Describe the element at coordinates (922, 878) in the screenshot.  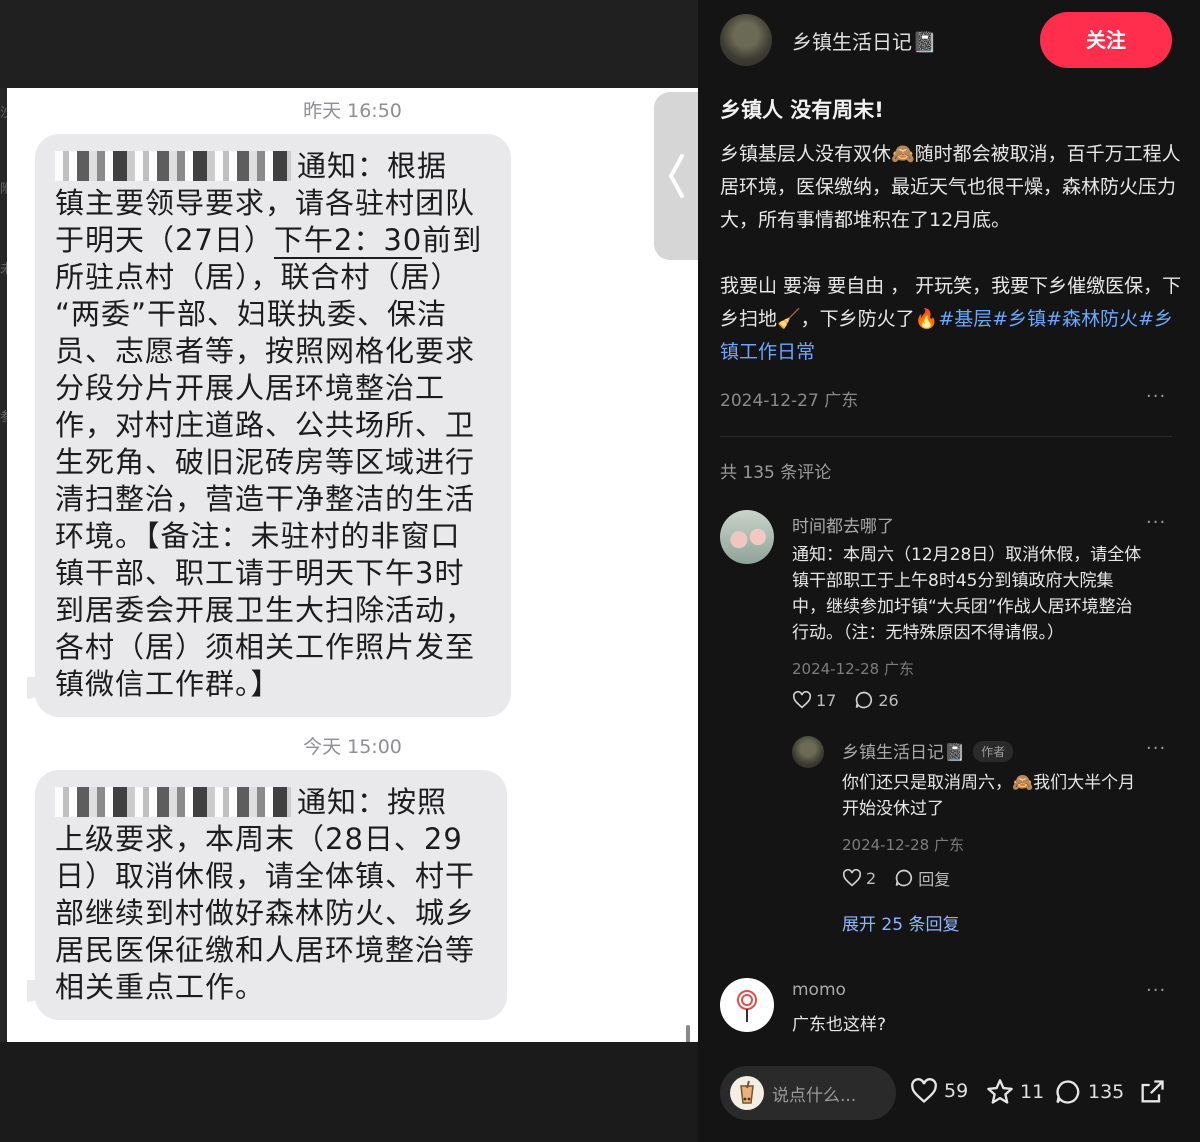
I see `reply-reply-button: 回复` at that location.